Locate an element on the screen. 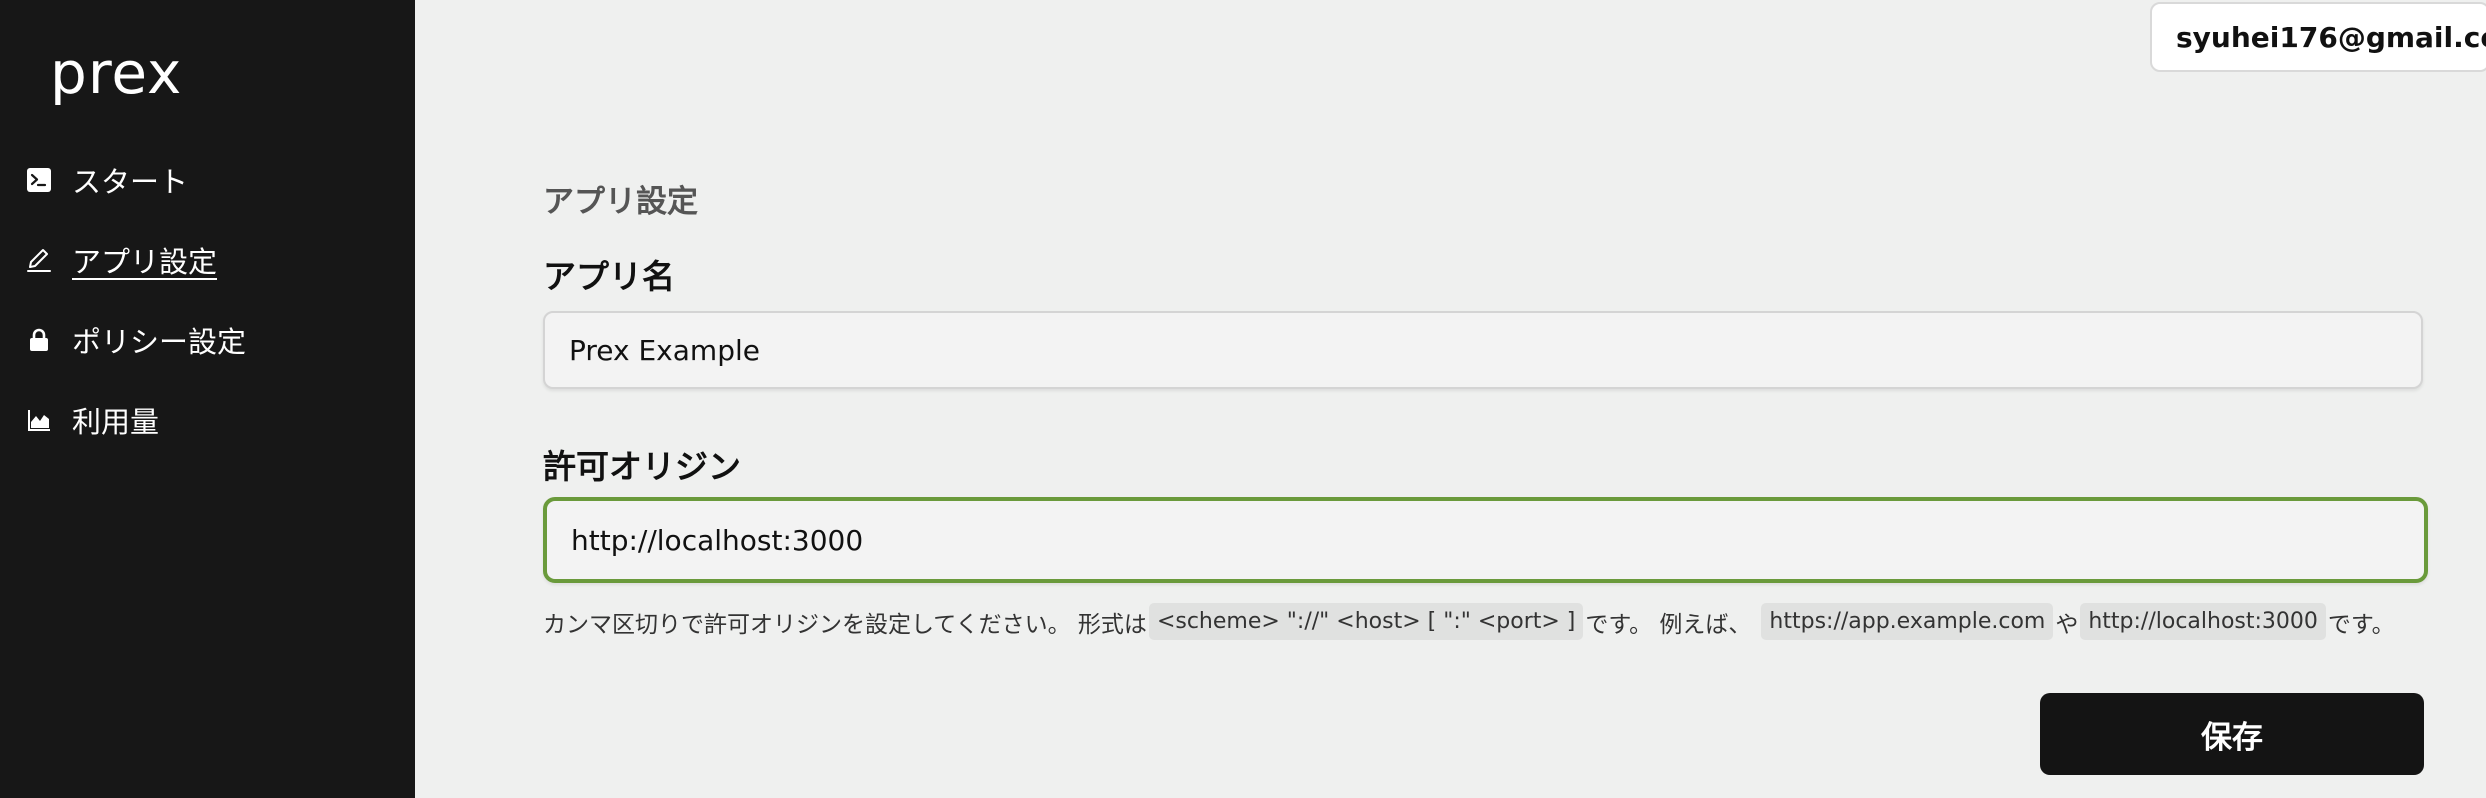  sidebar-item-start: スタート is located at coordinates (107, 180).